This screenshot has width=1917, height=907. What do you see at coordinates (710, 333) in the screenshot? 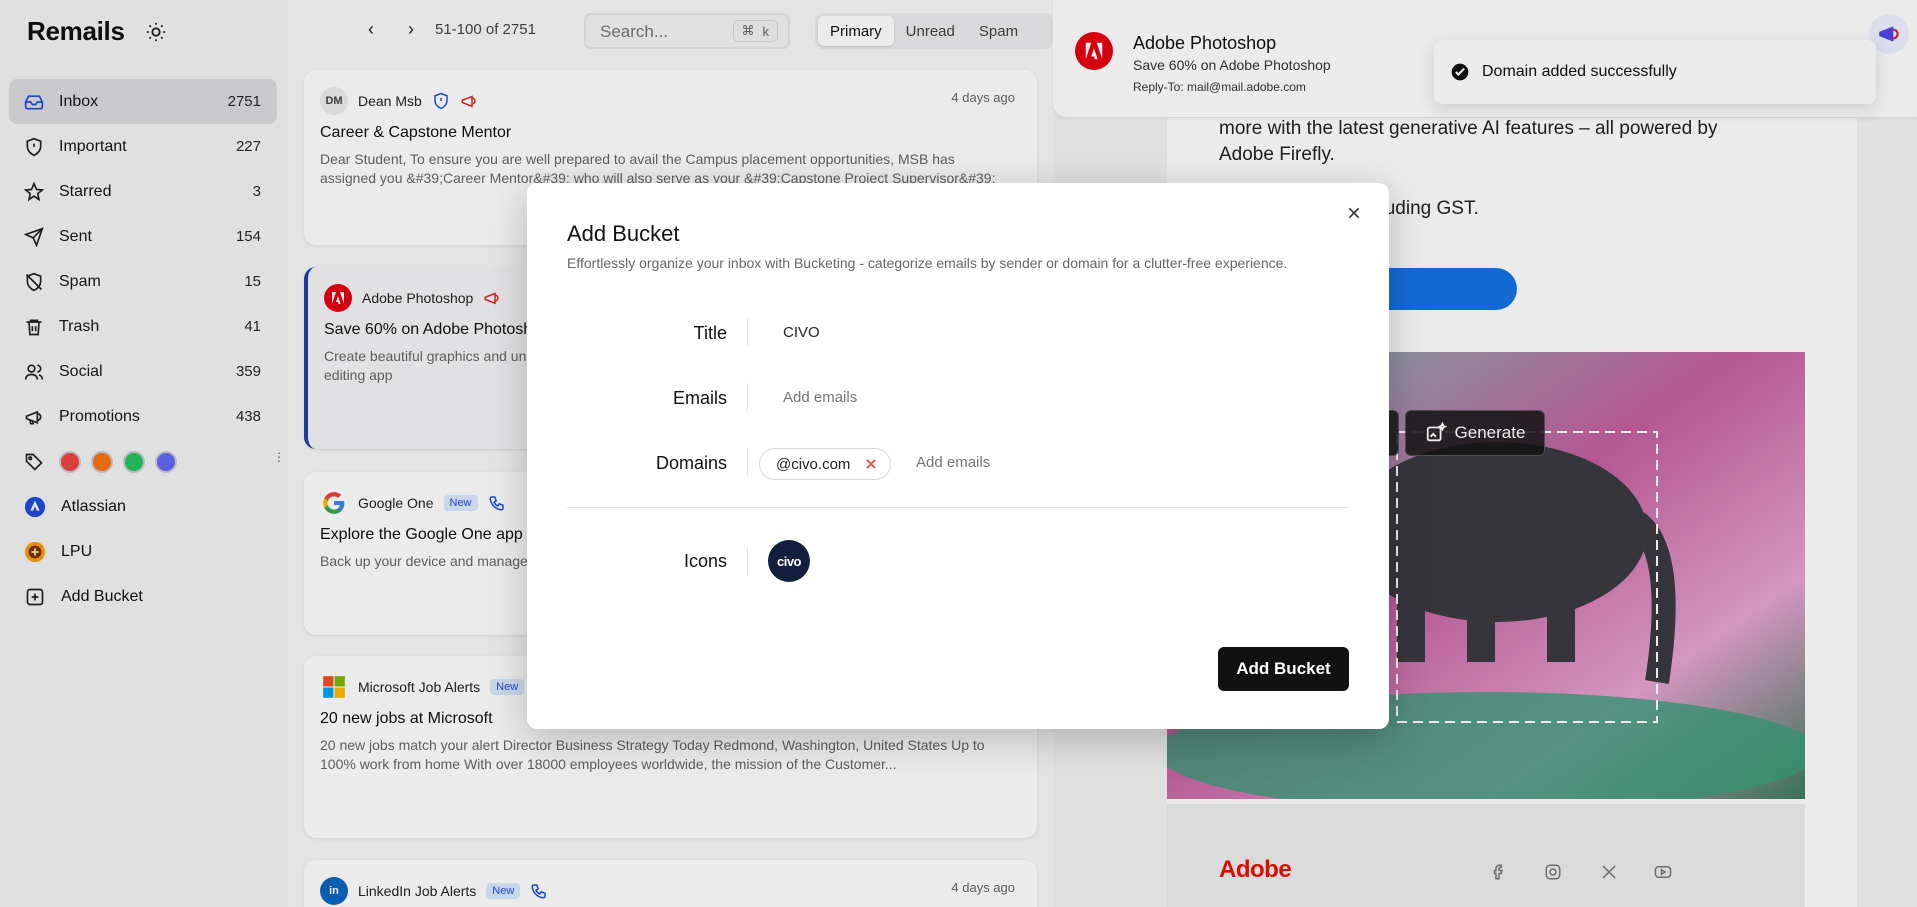
I see `title-label: Title` at bounding box center [710, 333].